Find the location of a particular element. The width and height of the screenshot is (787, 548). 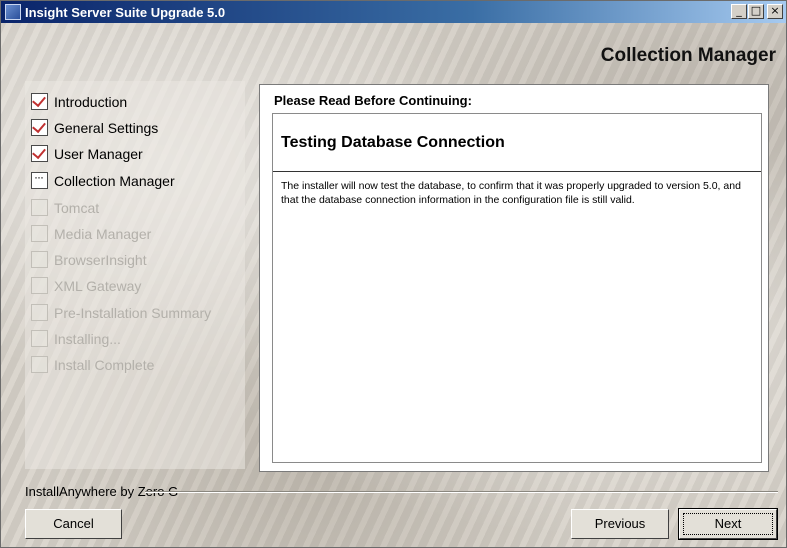

window-controls: _ □ × is located at coordinates (756, 11).